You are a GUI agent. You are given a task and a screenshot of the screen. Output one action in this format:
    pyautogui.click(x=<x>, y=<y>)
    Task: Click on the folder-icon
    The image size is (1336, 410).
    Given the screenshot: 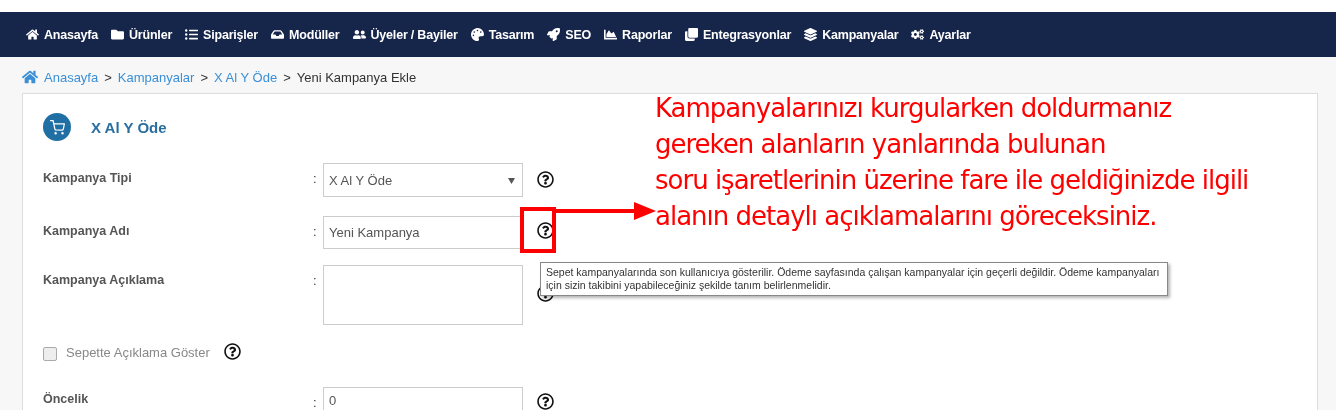 What is the action you would take?
    pyautogui.click(x=117, y=34)
    